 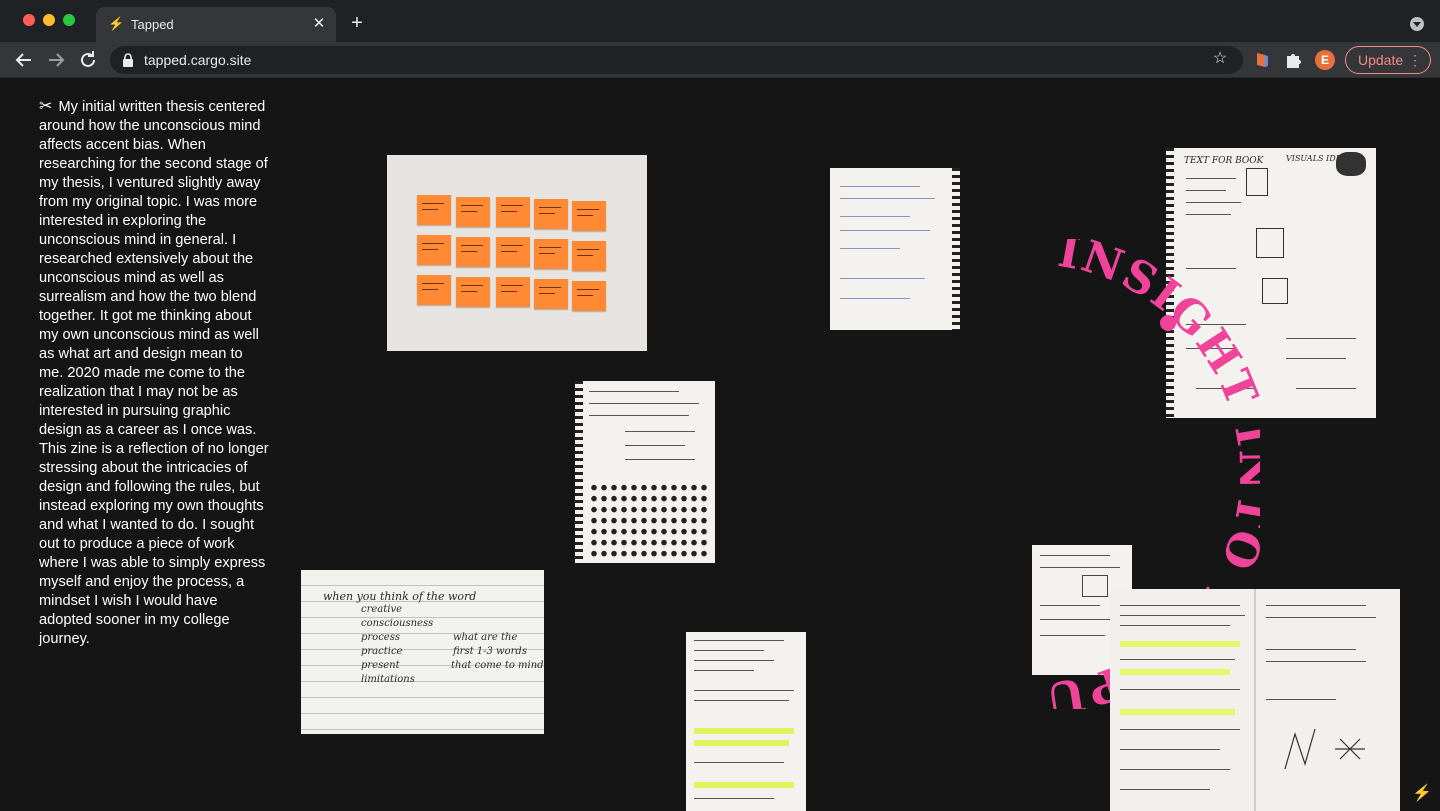 I want to click on close-icon: ✕, so click(x=319, y=24).